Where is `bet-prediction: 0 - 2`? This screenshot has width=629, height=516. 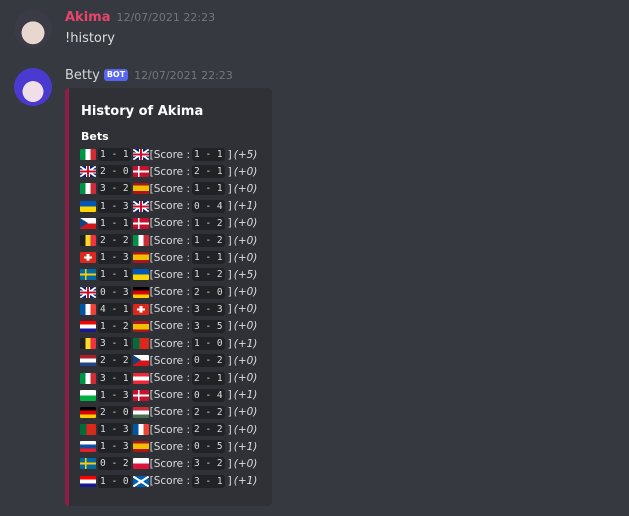 bet-prediction: 0 - 2 is located at coordinates (114, 464).